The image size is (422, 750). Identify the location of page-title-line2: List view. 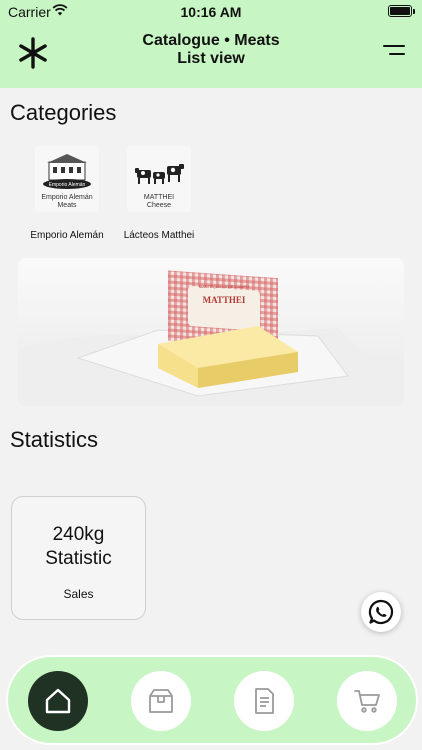
(211, 58).